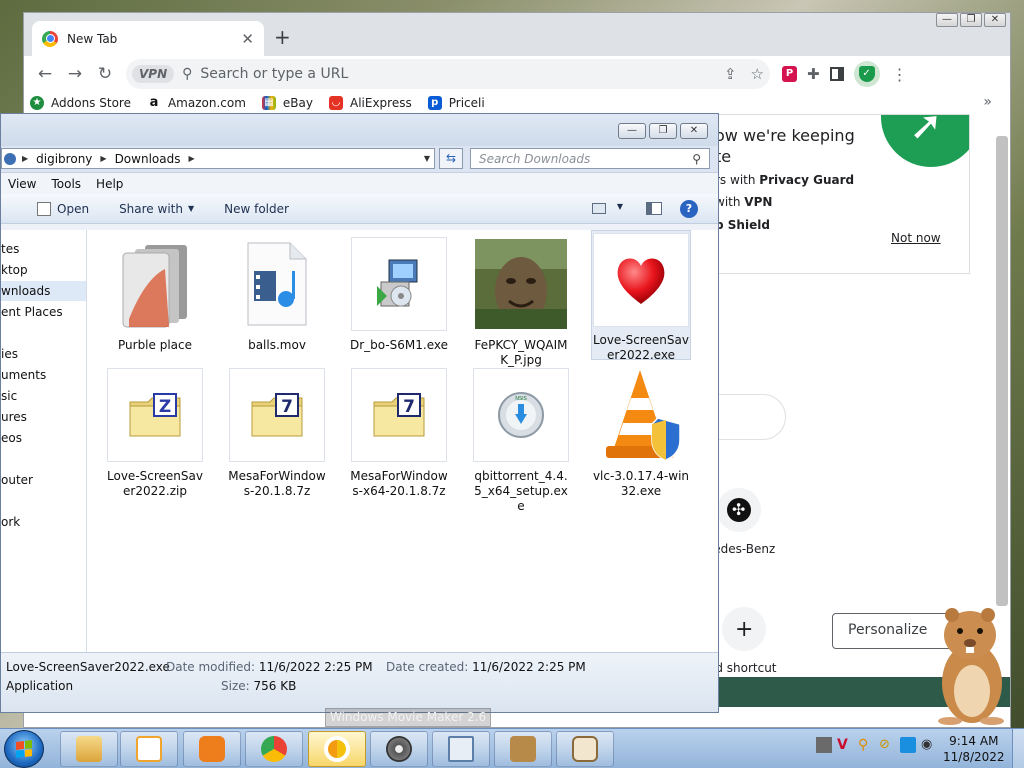  I want to click on reload-icon: ↻, so click(105, 74).